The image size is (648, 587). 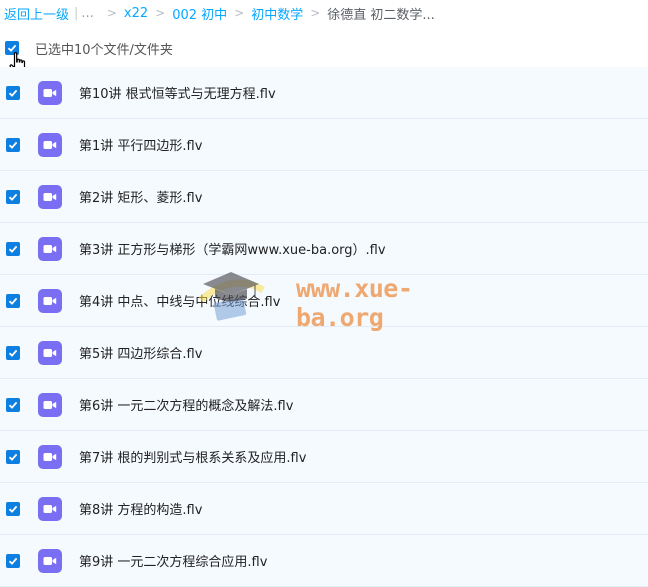 I want to click on file-row: 第2讲 矩形、菱形.flv, so click(x=324, y=197).